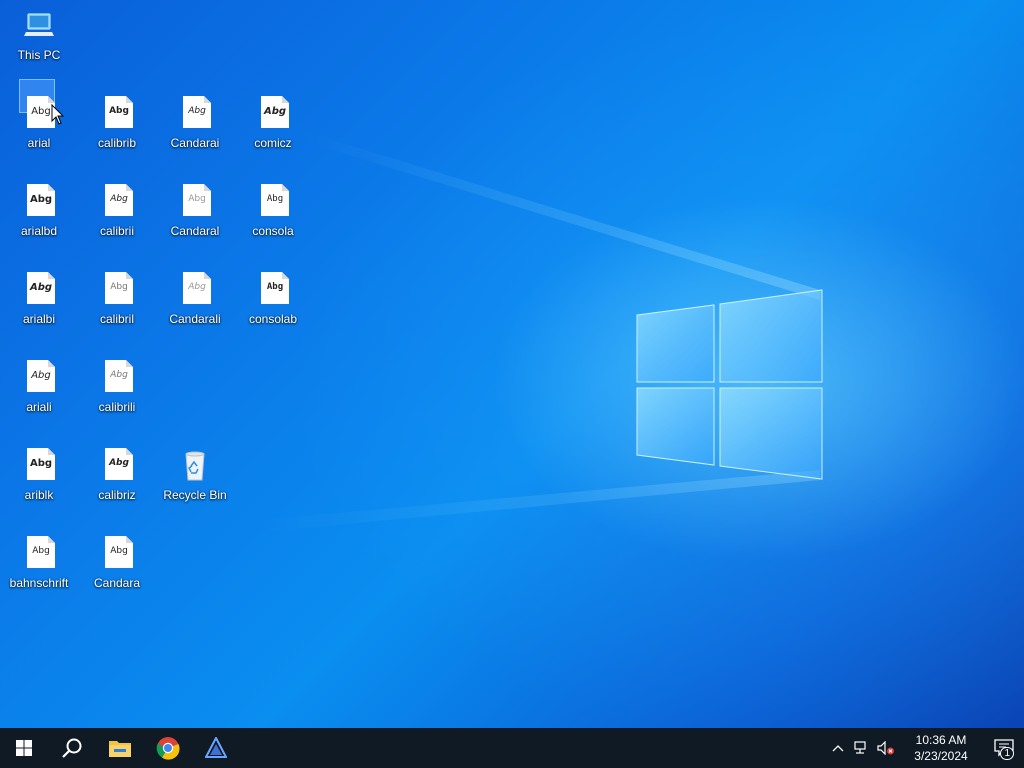 The width and height of the screenshot is (1024, 768). Describe the element at coordinates (39, 482) in the screenshot. I see `desktop-icon-font: Abg ariblk` at that location.